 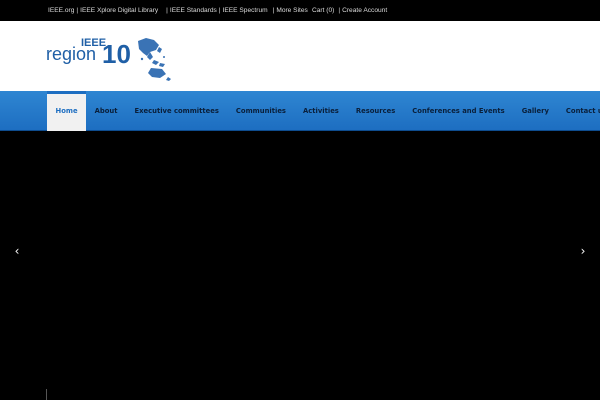 What do you see at coordinates (193, 10) in the screenshot?
I see `link-ieee-standards: IEEE Standards` at bounding box center [193, 10].